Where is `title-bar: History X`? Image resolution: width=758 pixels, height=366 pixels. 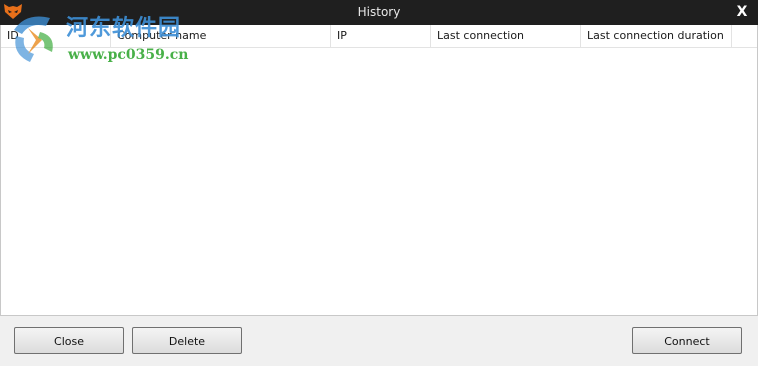
title-bar: History X is located at coordinates (379, 12).